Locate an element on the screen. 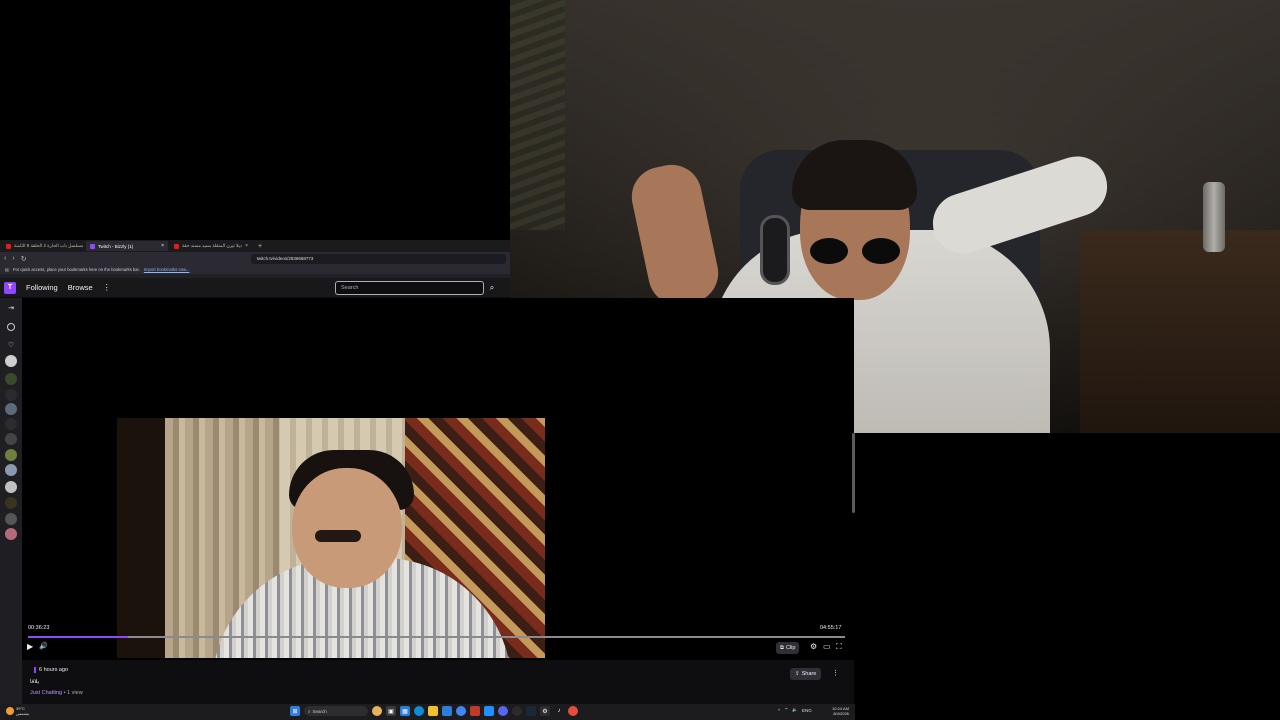 The width and height of the screenshot is (1280, 720). category-link: Just Chatting is located at coordinates (46, 693).